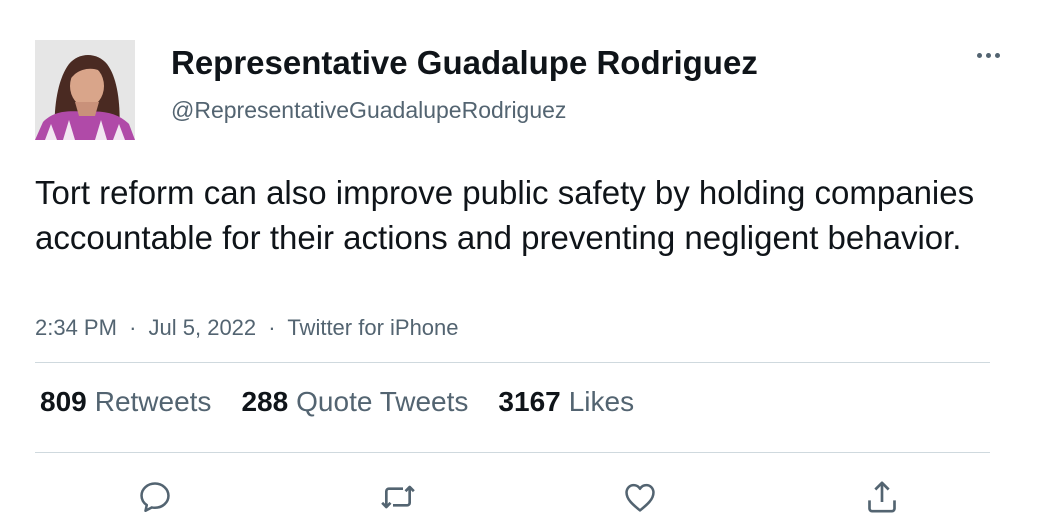 The image size is (1050, 525). I want to click on quote-tweets-stat: 288 Quote Tweets, so click(354, 402).